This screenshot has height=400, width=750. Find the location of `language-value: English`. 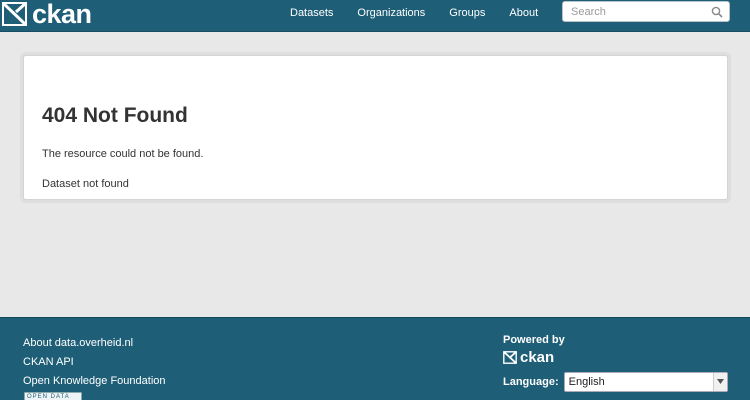

language-value: English is located at coordinates (586, 382).